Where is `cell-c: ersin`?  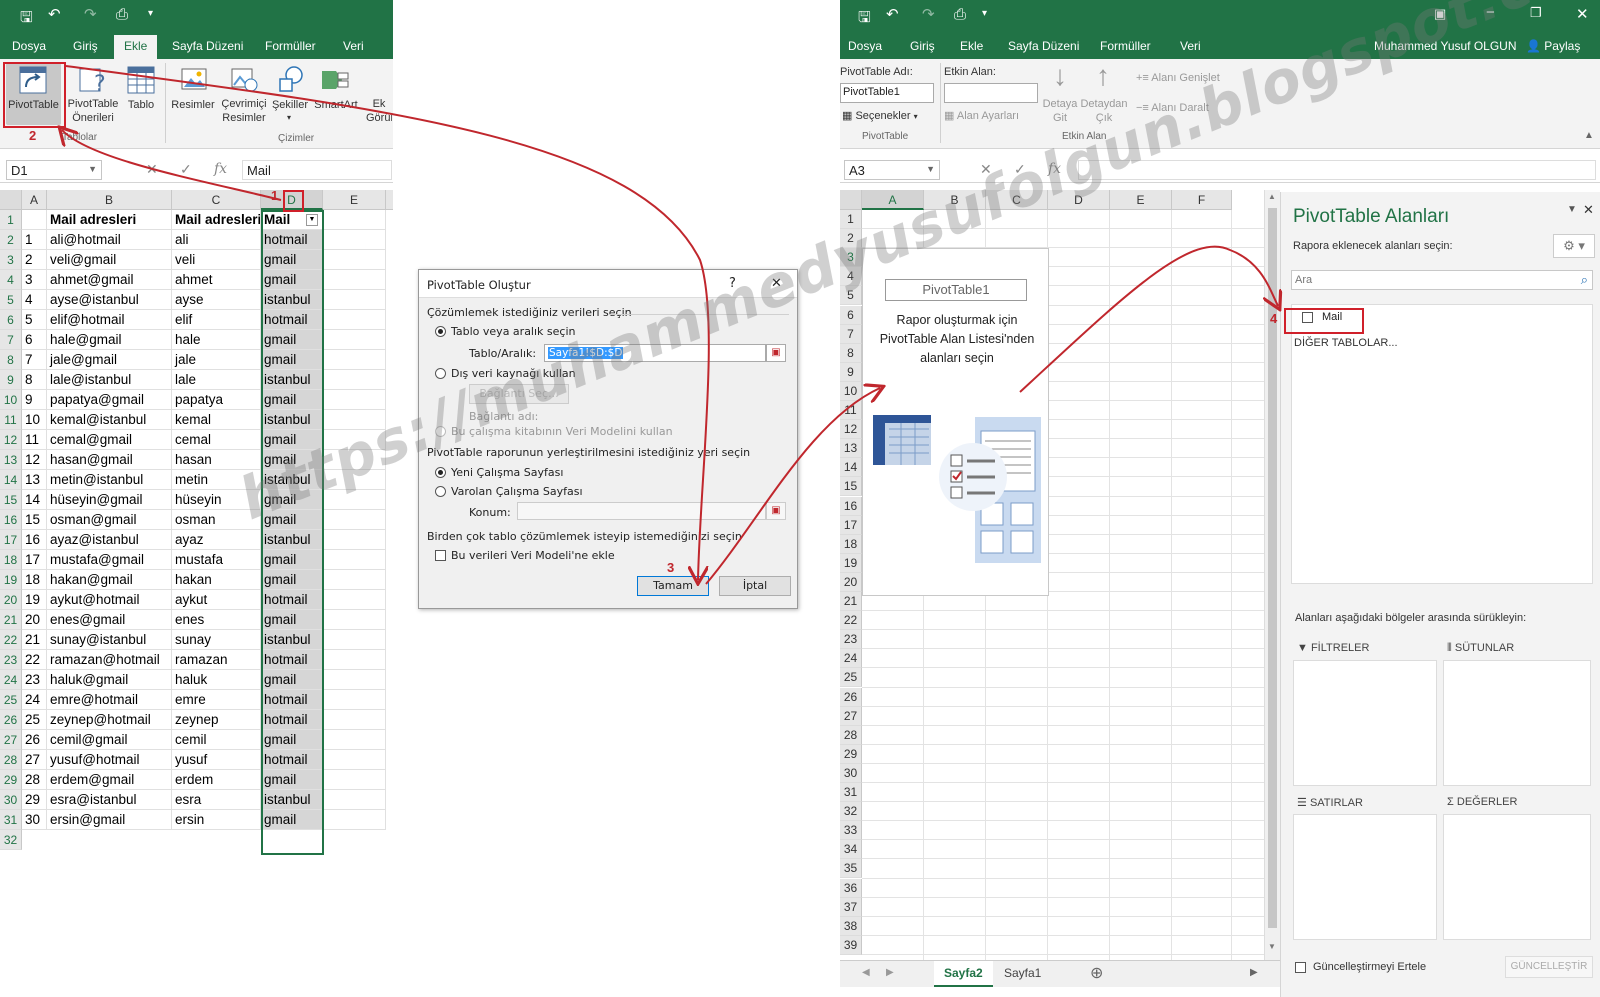 cell-c: ersin is located at coordinates (216, 820).